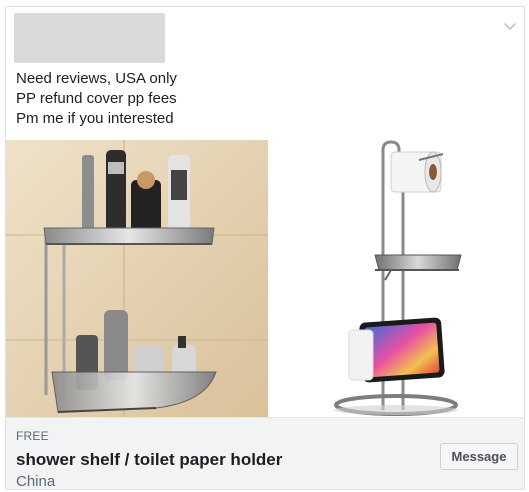 This screenshot has width=529, height=492. Describe the element at coordinates (479, 456) in the screenshot. I see `message-button: Message` at that location.